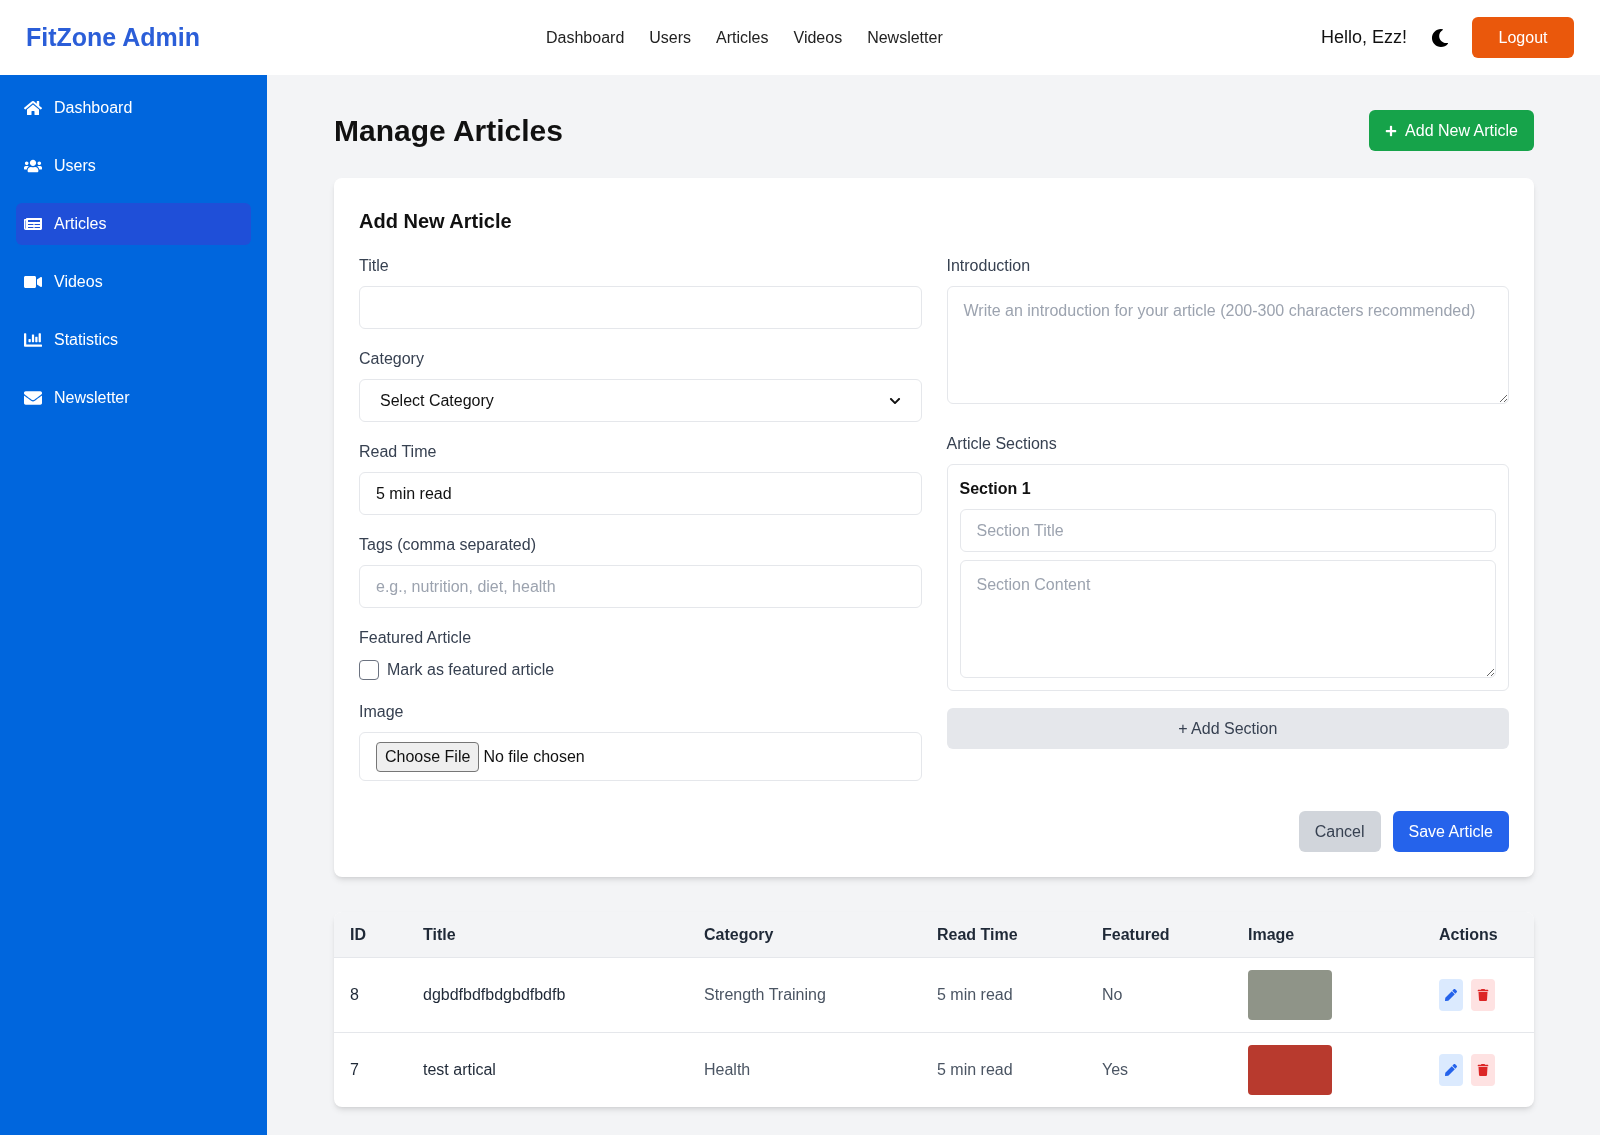 The image size is (1600, 1135). What do you see at coordinates (1440, 37) in the screenshot?
I see `dark-mode-icon` at bounding box center [1440, 37].